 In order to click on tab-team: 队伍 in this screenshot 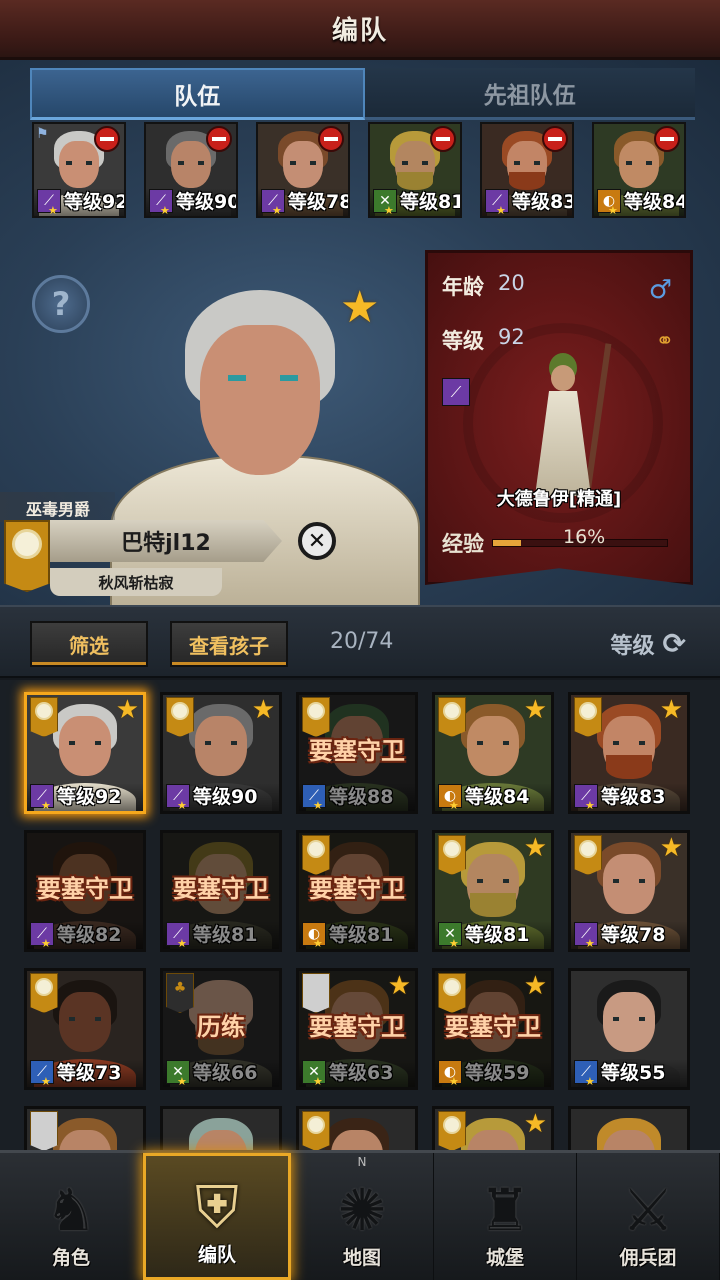, I will do `click(197, 94)`.